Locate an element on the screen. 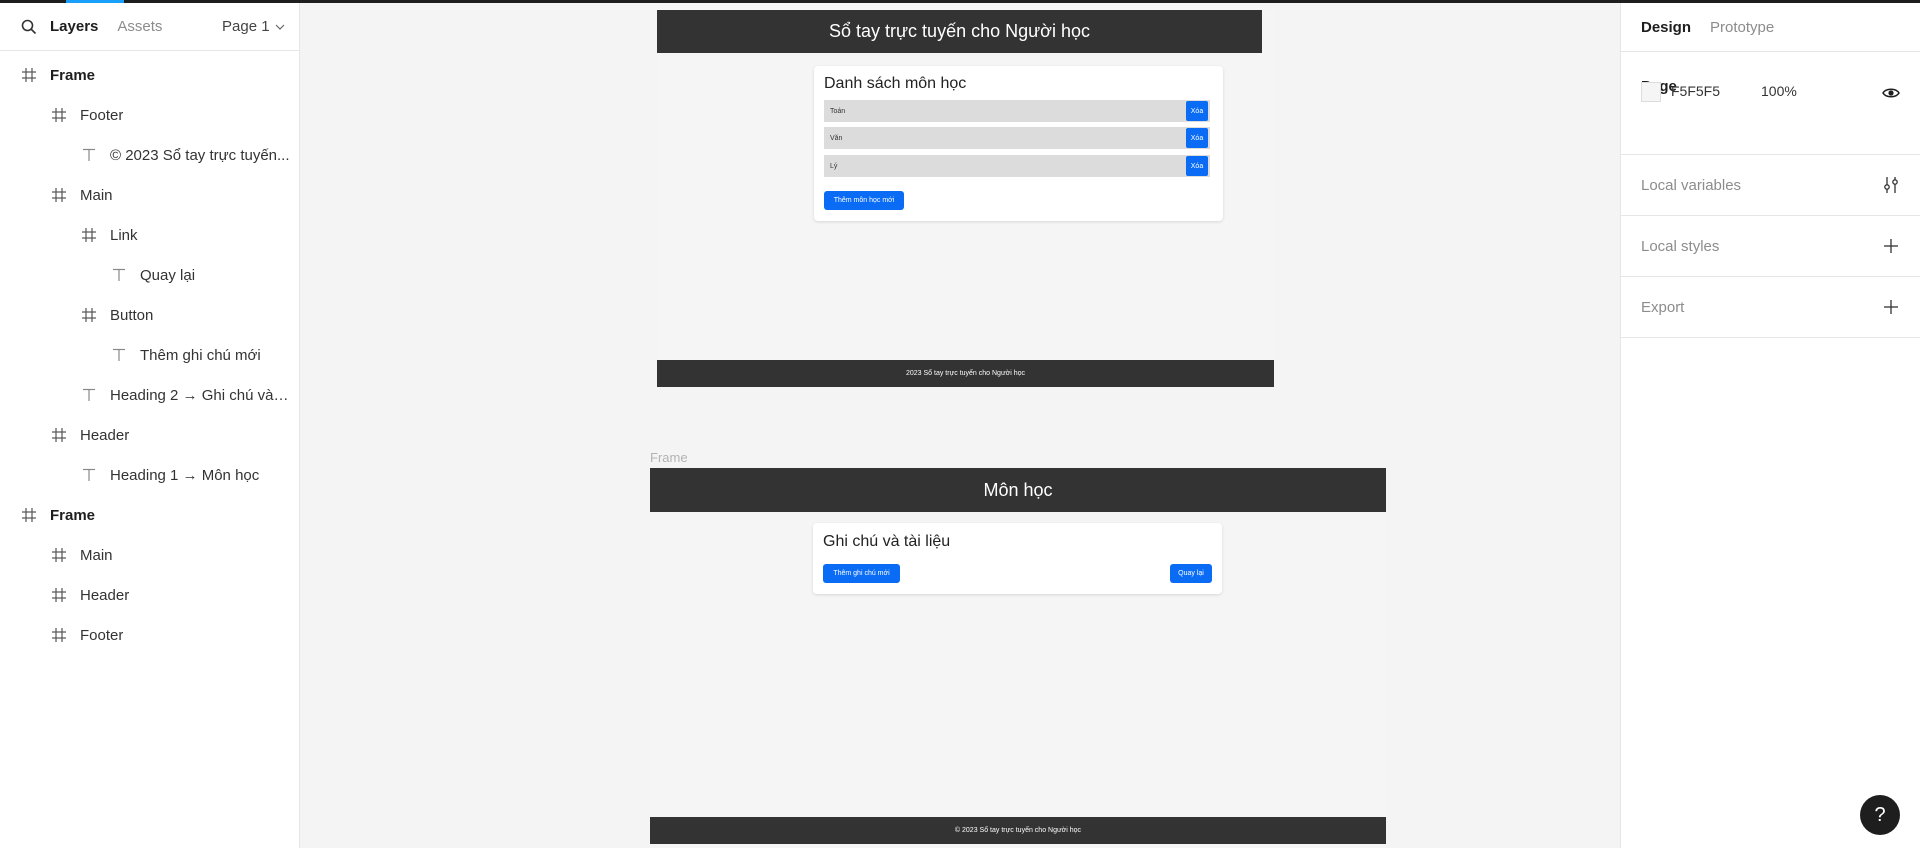 The height and width of the screenshot is (848, 1920). layer-label: Button is located at coordinates (132, 315).